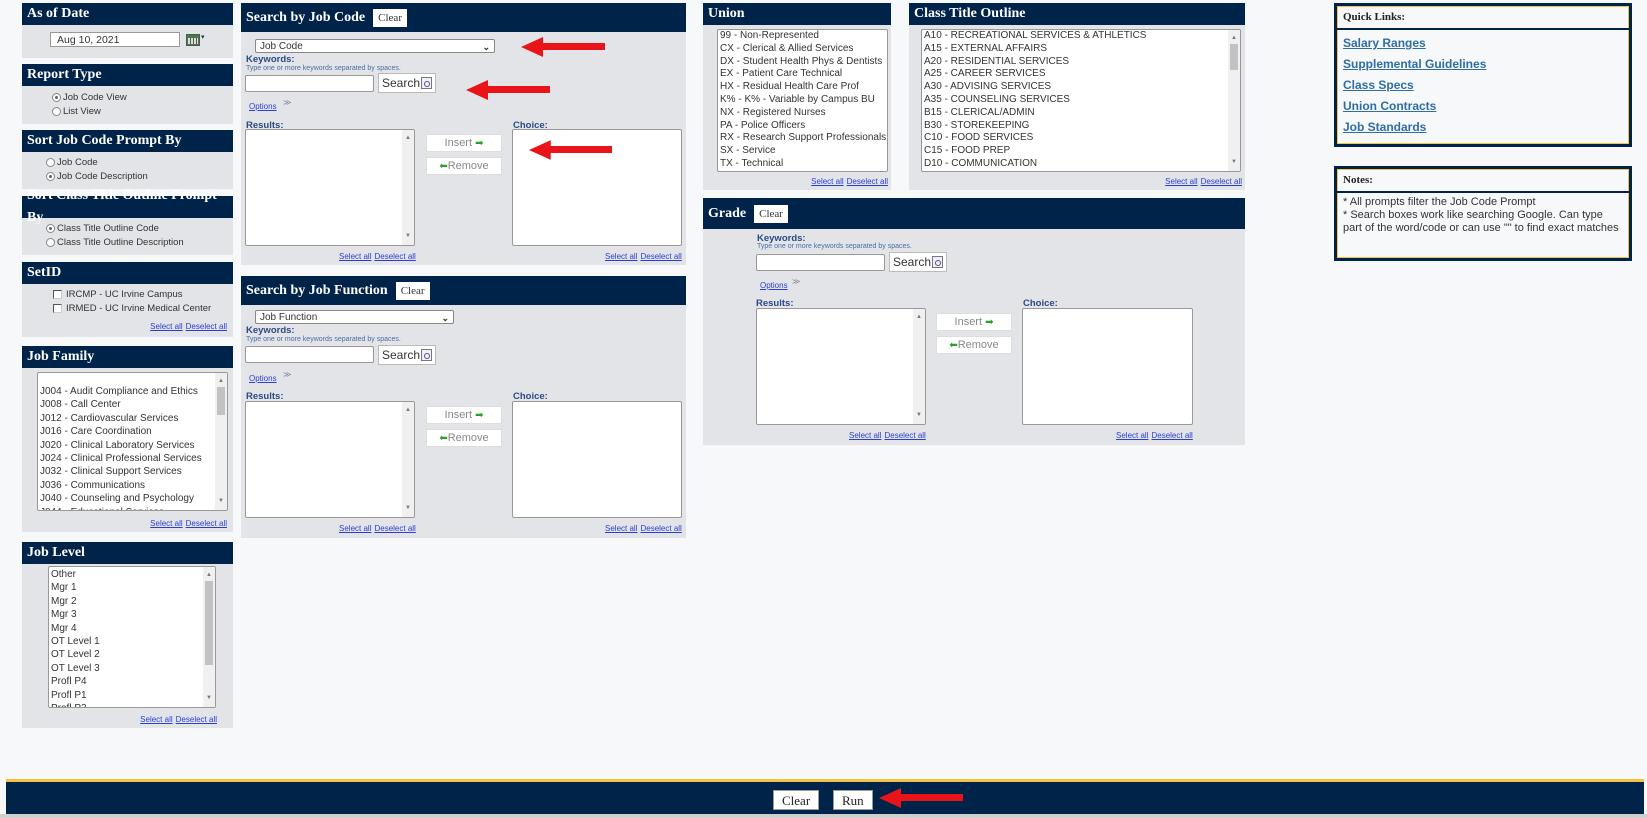 This screenshot has height=818, width=1647. What do you see at coordinates (133, 641) in the screenshot?
I see `job-level-option: OT Level 1` at bounding box center [133, 641].